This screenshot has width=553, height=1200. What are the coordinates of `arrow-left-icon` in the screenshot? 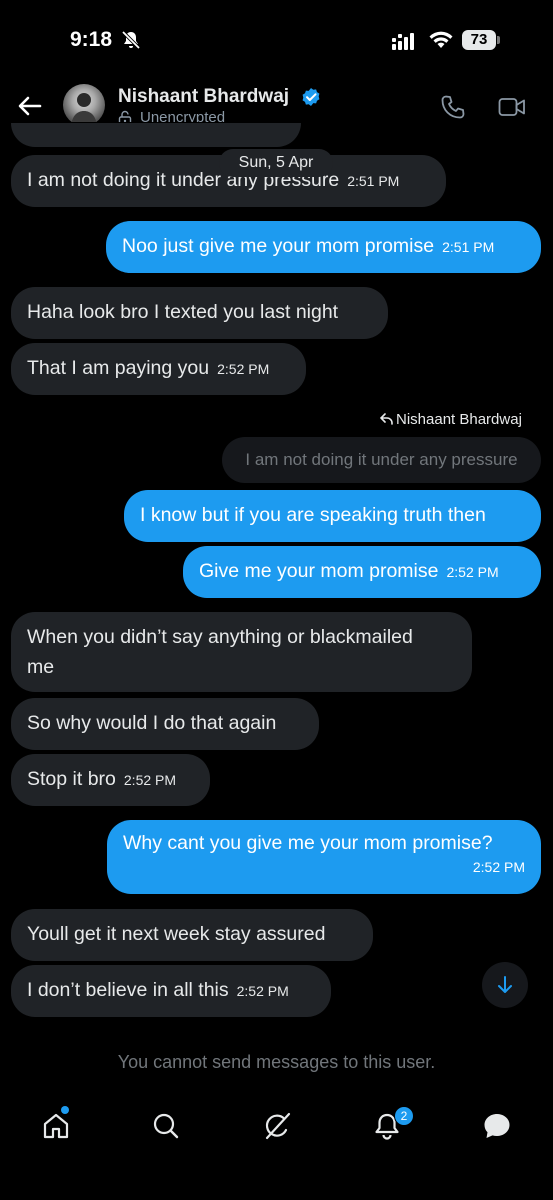 It's located at (30, 106).